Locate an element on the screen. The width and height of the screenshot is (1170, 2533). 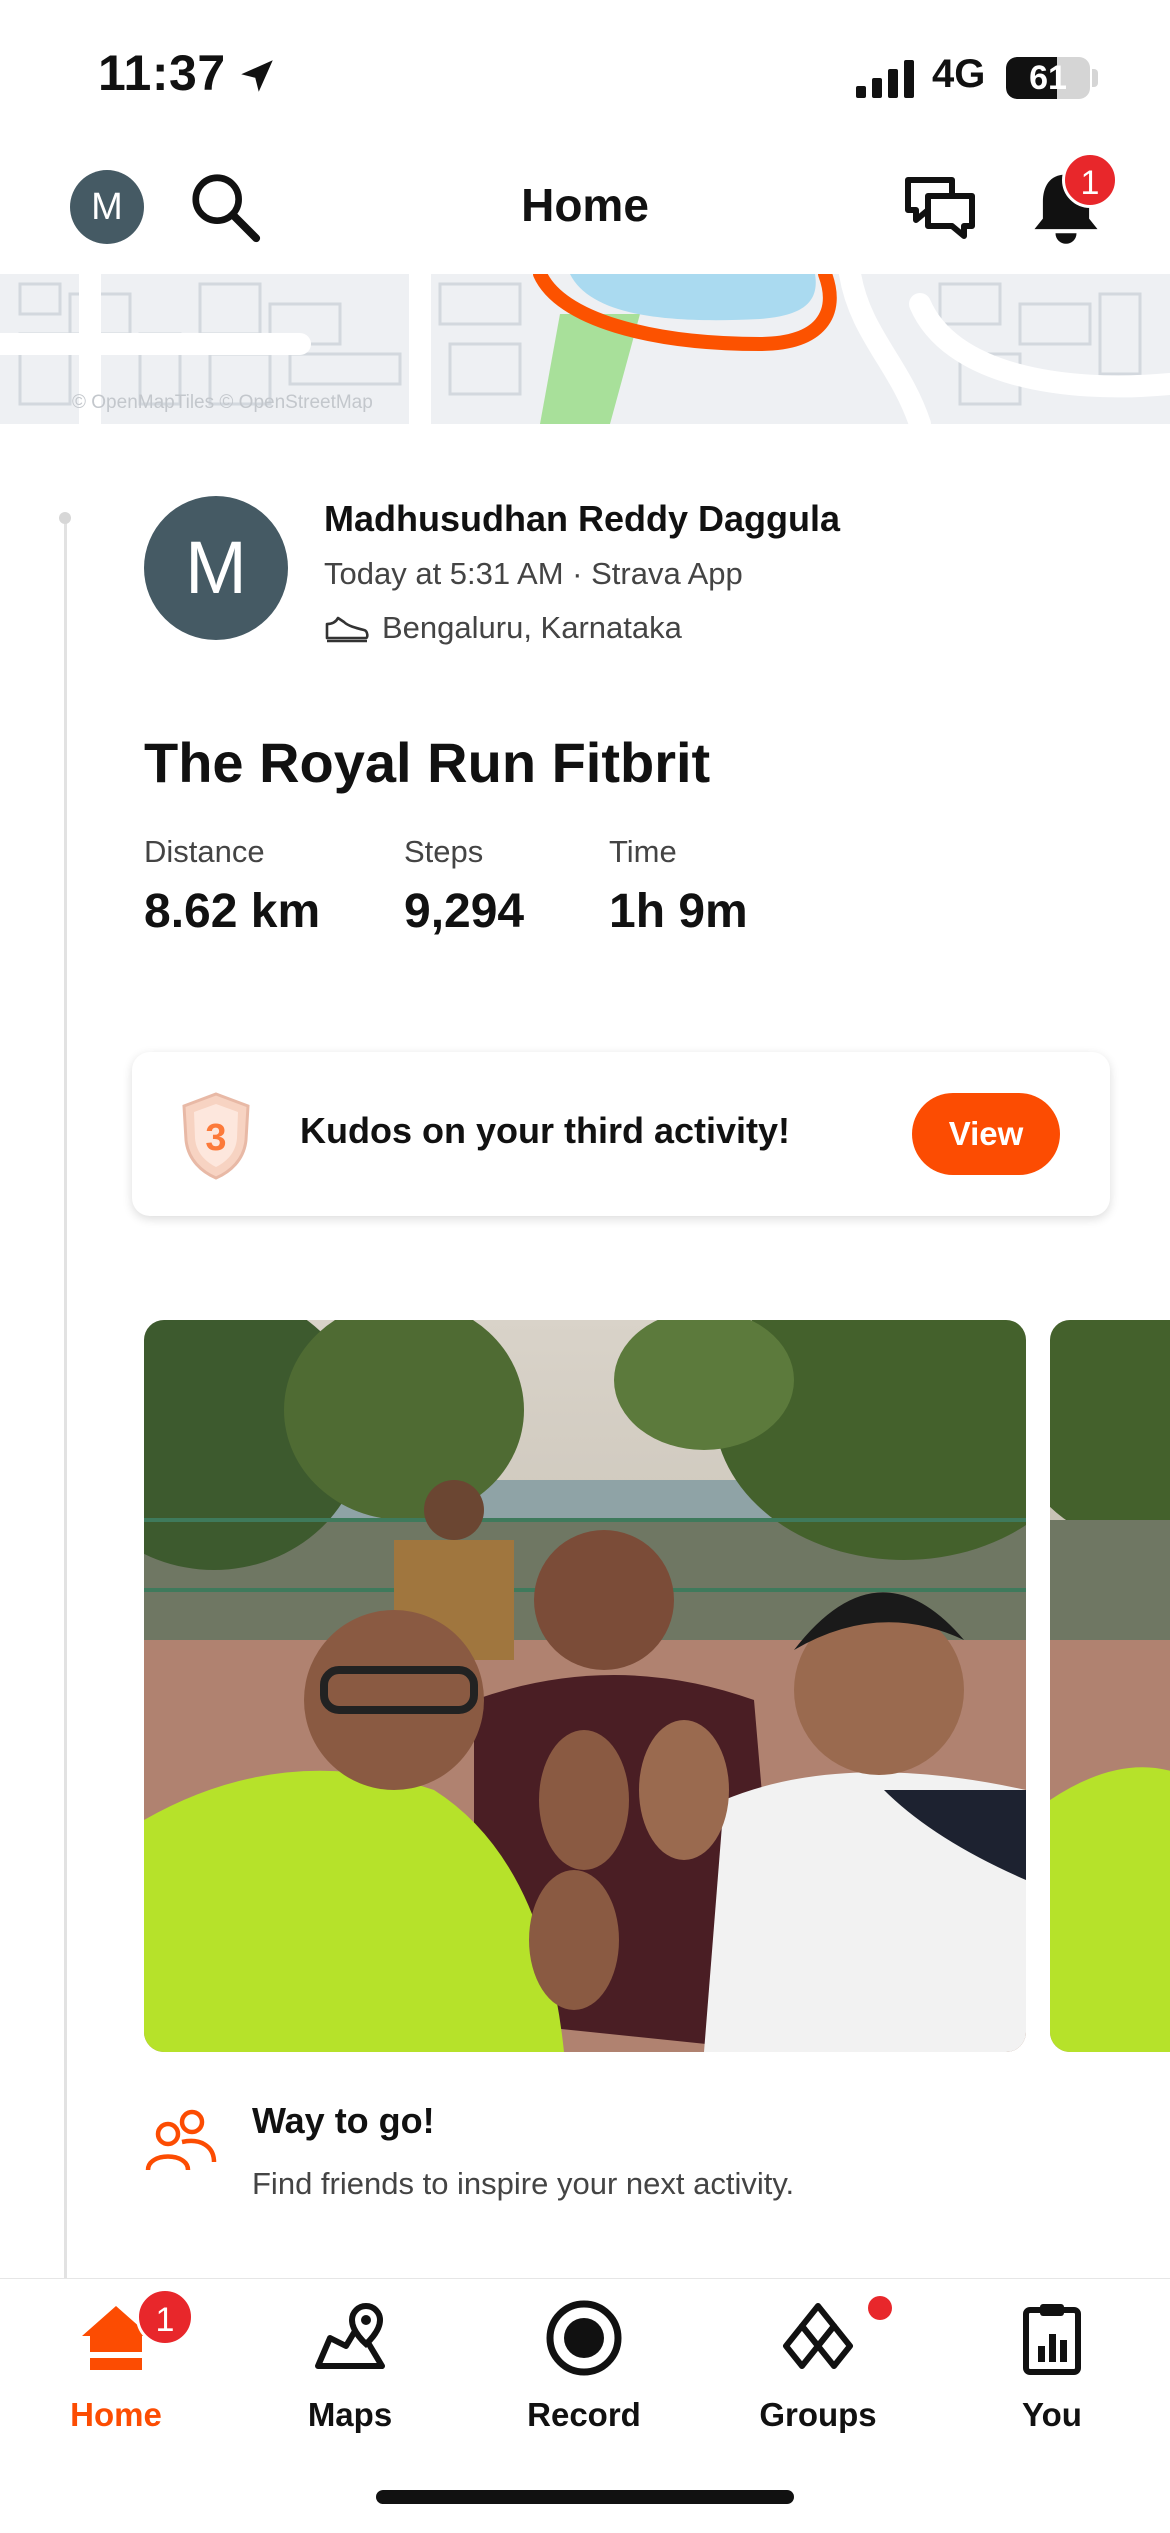
activity-photo-next is located at coordinates (1110, 1686).